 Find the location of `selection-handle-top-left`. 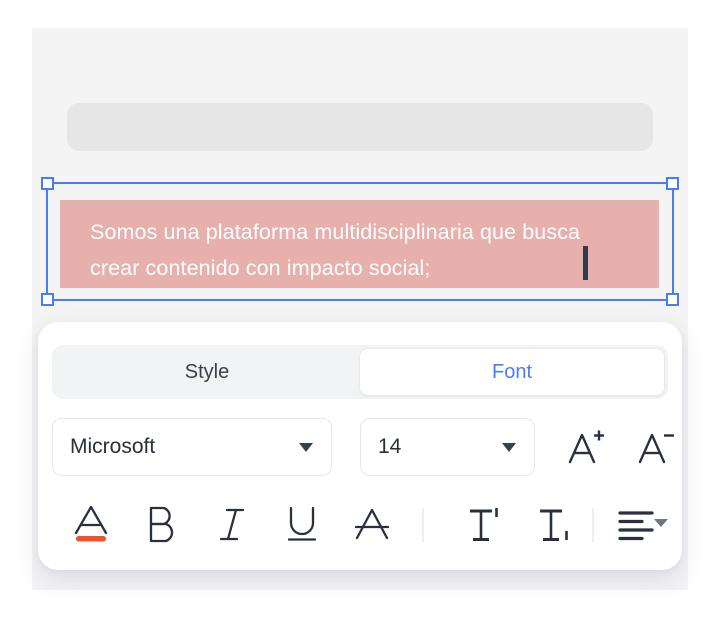

selection-handle-top-left is located at coordinates (47, 183).